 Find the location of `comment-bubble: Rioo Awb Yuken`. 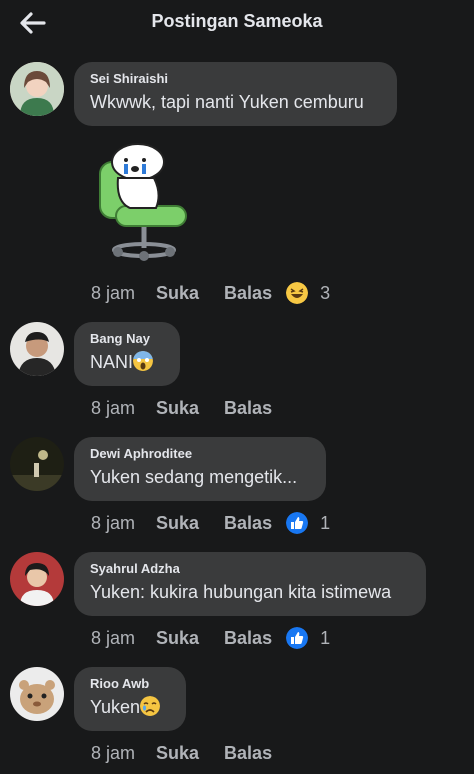

comment-bubble: Rioo Awb Yuken is located at coordinates (130, 699).